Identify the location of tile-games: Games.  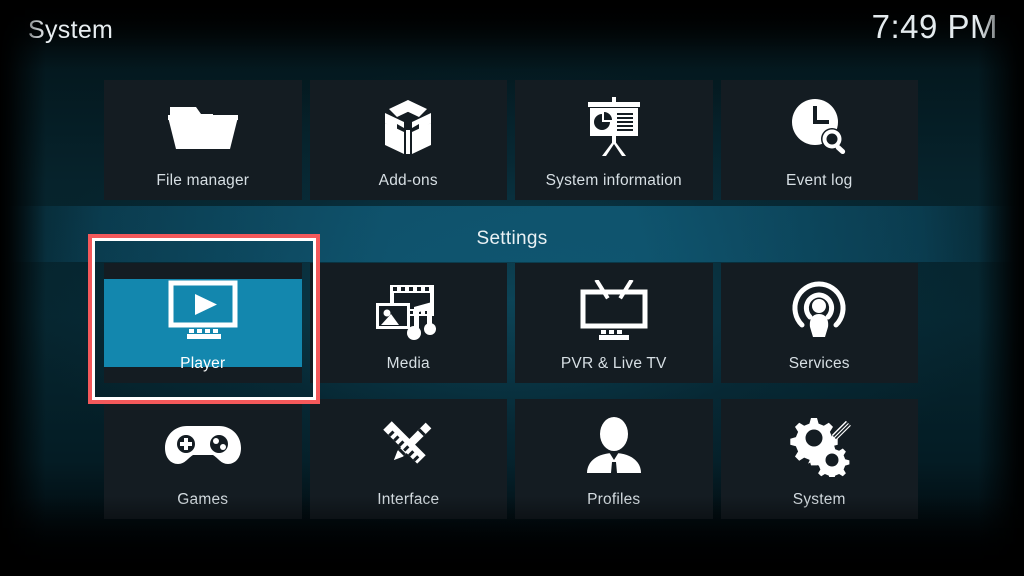
(203, 459).